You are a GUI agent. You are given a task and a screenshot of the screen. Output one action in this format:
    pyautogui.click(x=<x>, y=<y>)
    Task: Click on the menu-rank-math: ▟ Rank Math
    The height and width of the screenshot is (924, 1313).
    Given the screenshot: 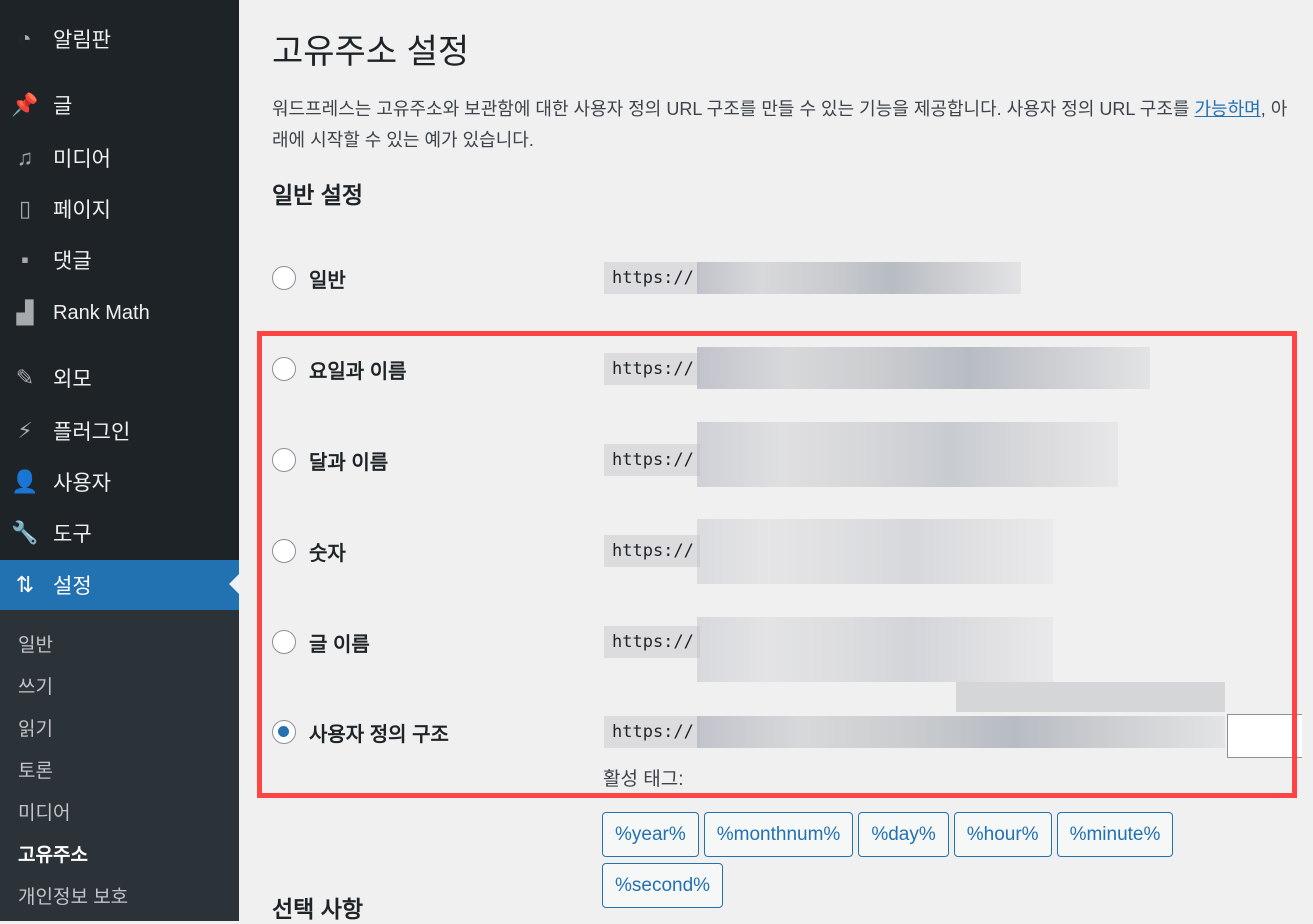 What is the action you would take?
    pyautogui.click(x=119, y=313)
    